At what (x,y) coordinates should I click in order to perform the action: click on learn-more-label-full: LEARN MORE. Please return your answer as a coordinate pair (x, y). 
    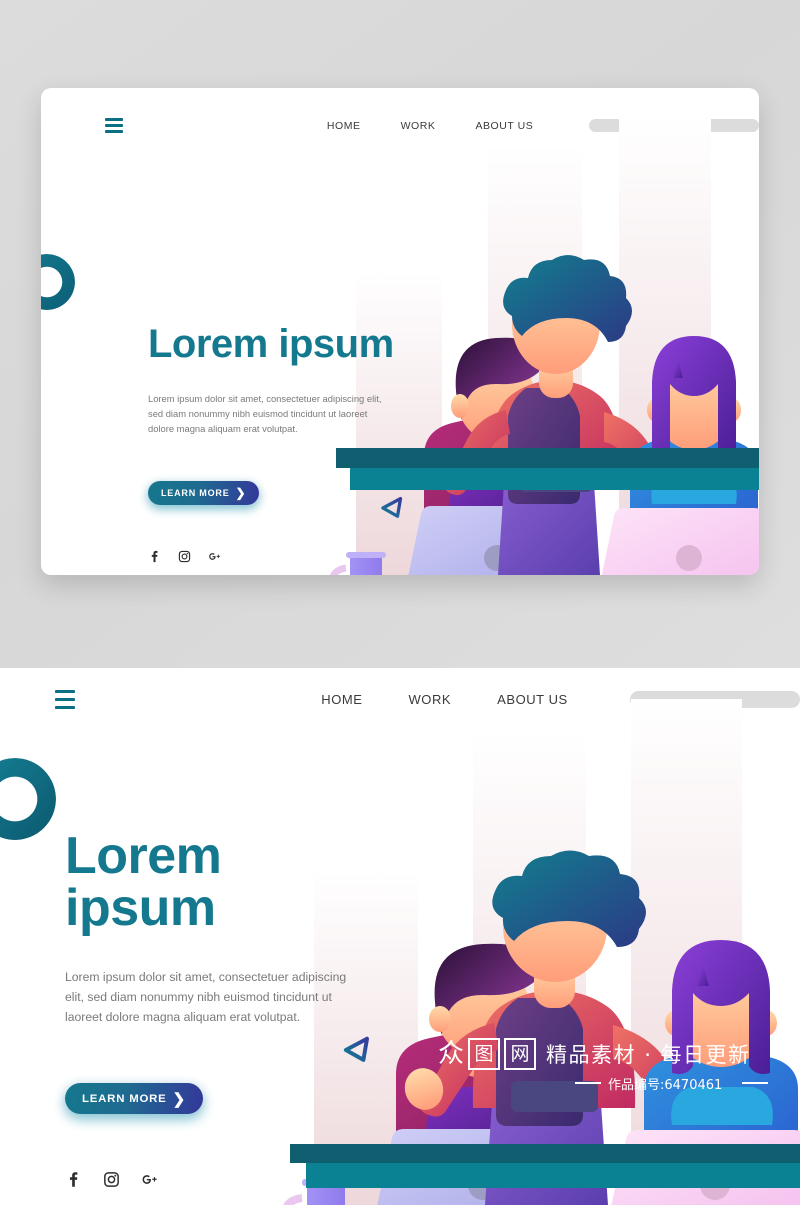
    Looking at the image, I should click on (124, 1098).